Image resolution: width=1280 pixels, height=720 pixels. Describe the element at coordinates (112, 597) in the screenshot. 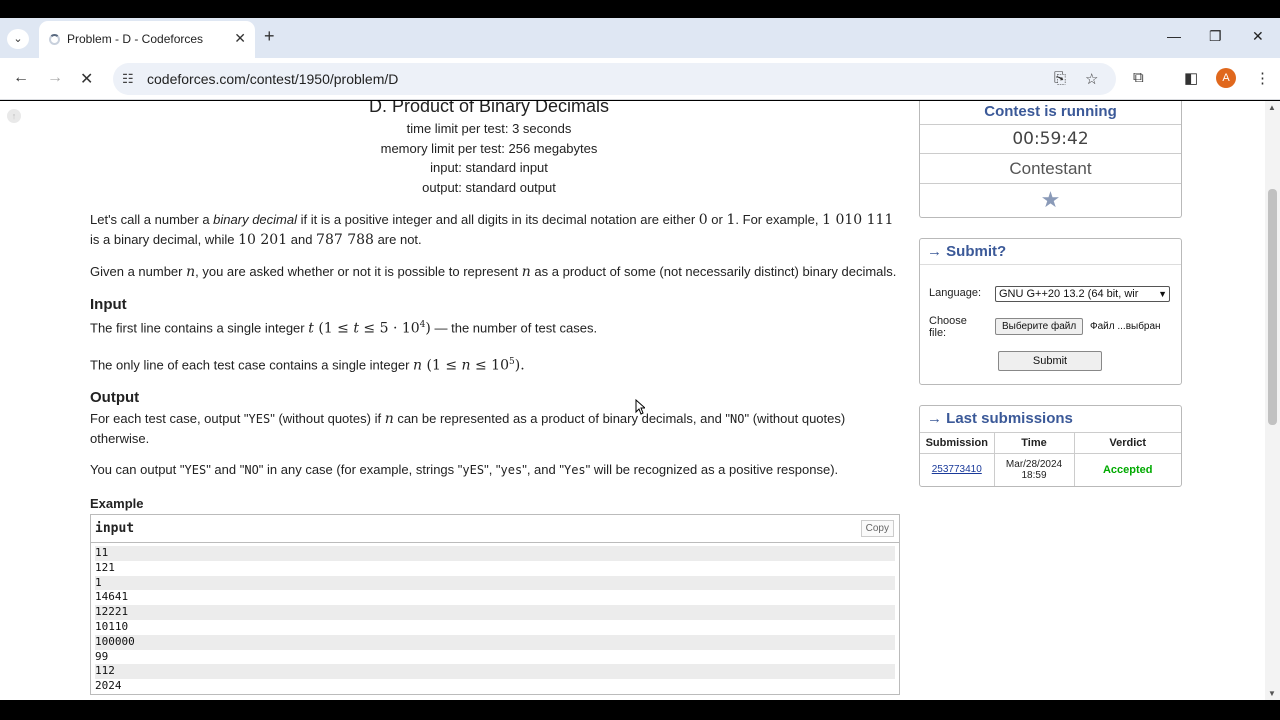

I see `sample-input-line: 14641` at that location.